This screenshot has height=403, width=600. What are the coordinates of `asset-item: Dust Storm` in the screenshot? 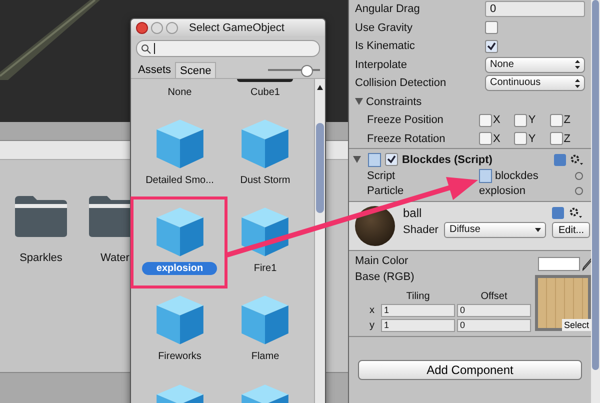 It's located at (265, 180).